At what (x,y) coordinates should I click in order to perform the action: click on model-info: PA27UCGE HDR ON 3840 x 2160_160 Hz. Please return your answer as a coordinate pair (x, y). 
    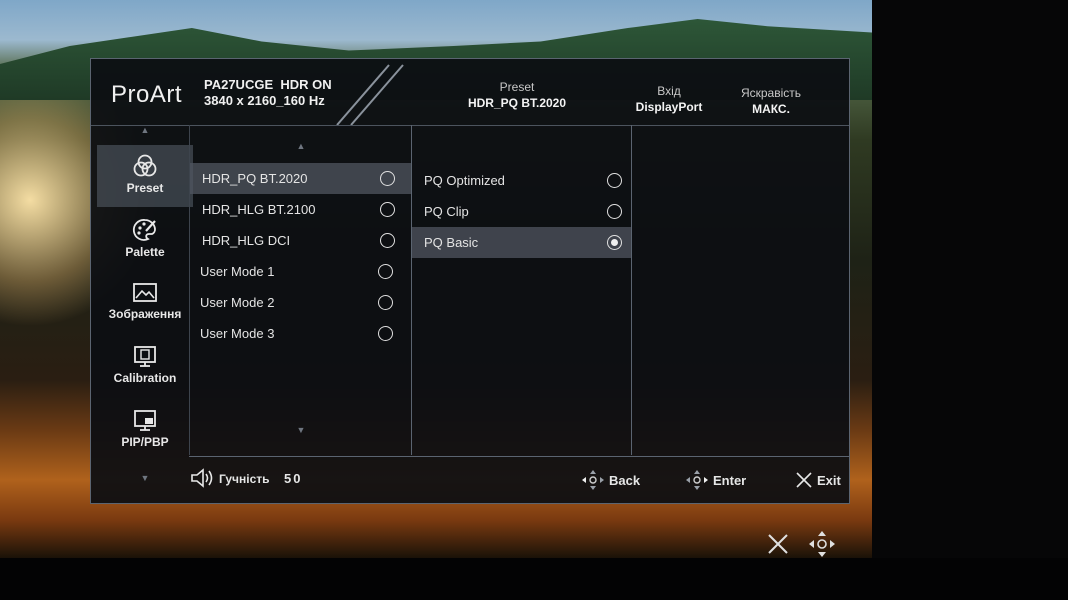
    Looking at the image, I should click on (268, 93).